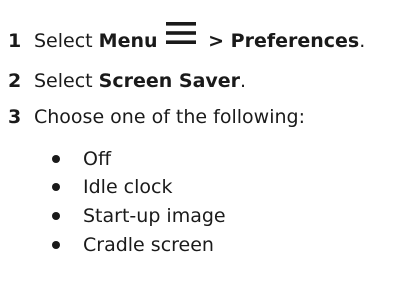  What do you see at coordinates (169, 81) in the screenshot?
I see `screen-saver-label: Screen Saver` at bounding box center [169, 81].